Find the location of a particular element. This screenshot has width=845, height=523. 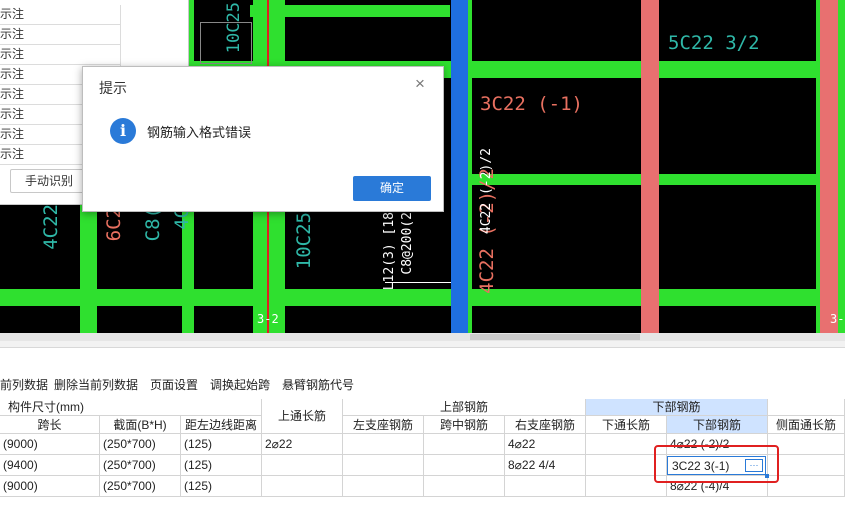

header-size: 构件尺寸(mm) is located at coordinates (131, 407).